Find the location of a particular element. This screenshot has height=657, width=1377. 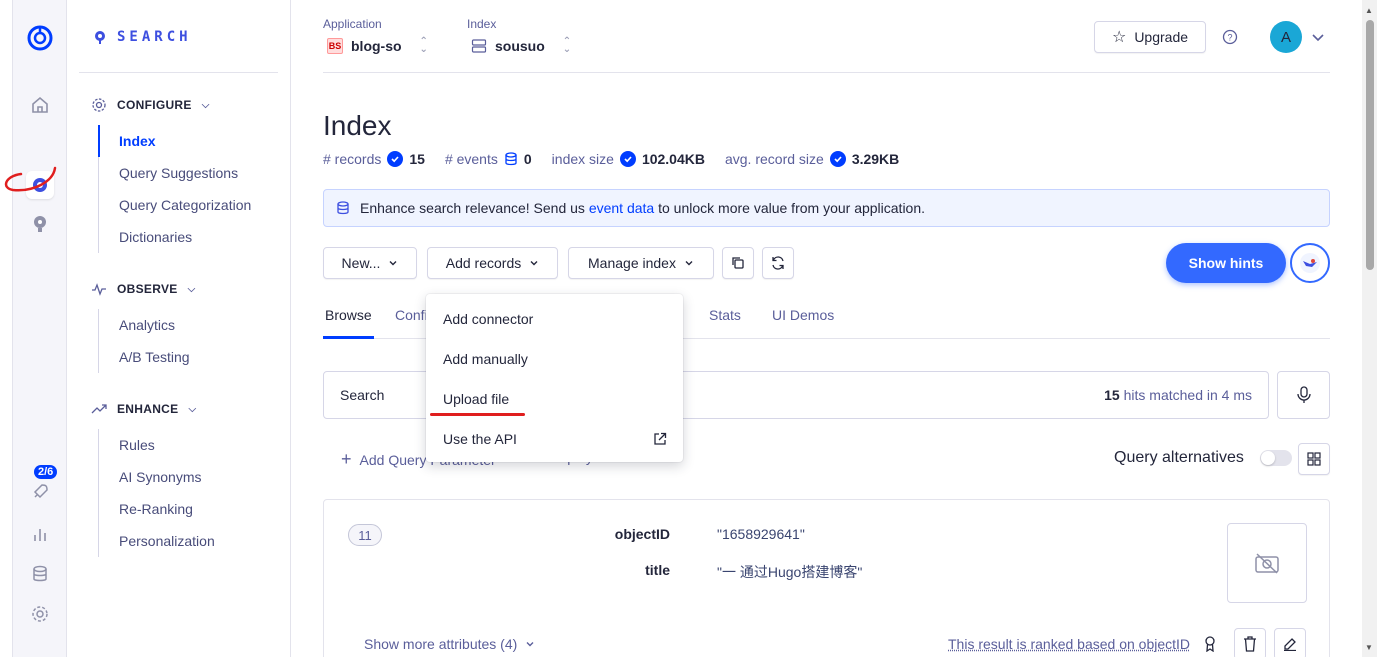

events-value: 0 is located at coordinates (527, 159).